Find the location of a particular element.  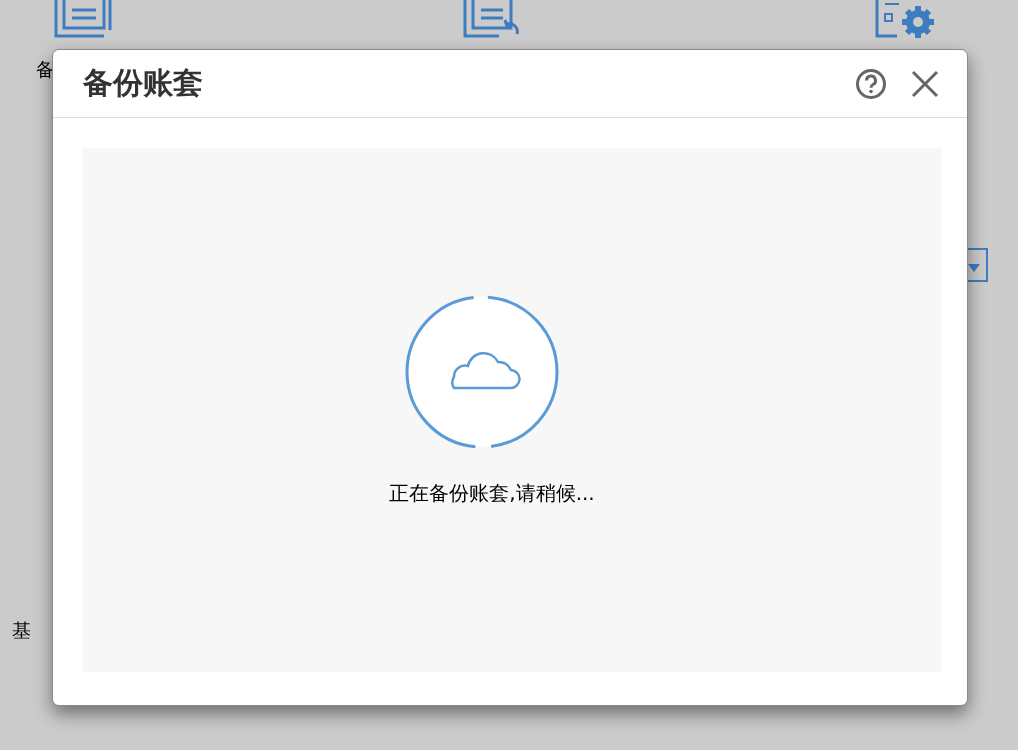

menu-label: 基 is located at coordinates (21, 630).